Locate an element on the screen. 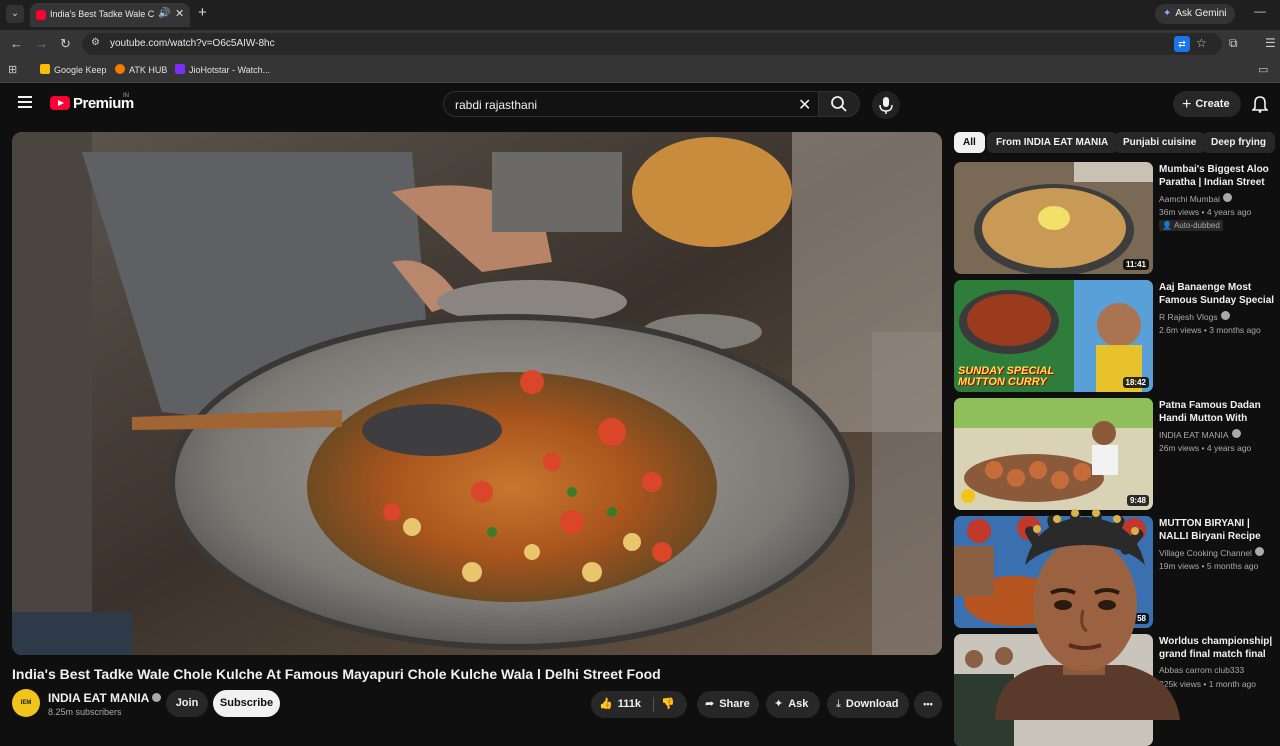 This screenshot has width=1280, height=746. channel-label: R Rajesh Vlogs is located at coordinates (1188, 317).